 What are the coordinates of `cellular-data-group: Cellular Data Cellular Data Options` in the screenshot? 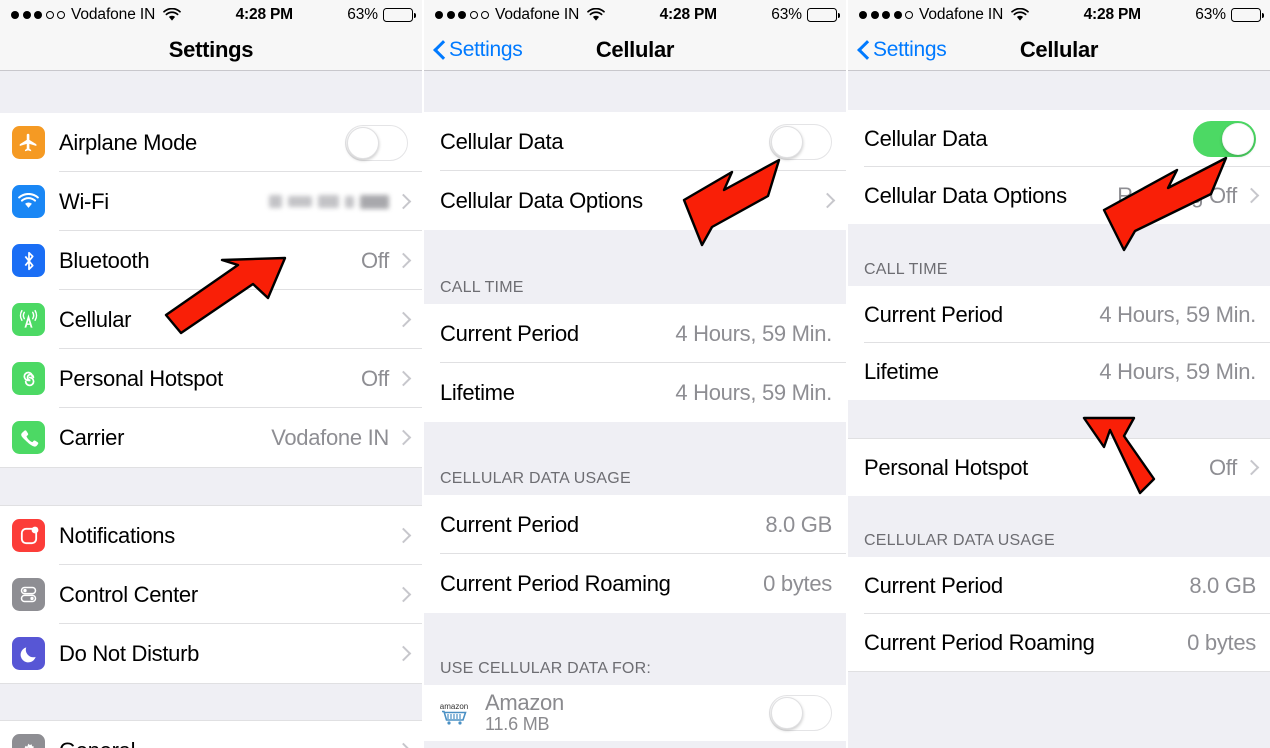 It's located at (635, 171).